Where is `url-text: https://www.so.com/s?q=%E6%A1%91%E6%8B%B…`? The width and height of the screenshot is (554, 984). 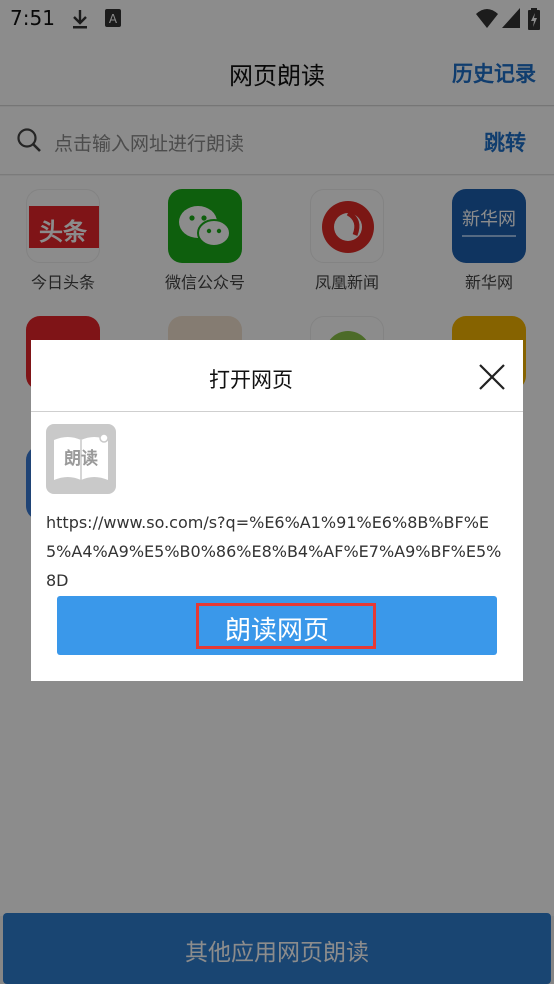 url-text: https://www.so.com/s?q=%E6%A1%91%E6%8B%B… is located at coordinates (274, 551).